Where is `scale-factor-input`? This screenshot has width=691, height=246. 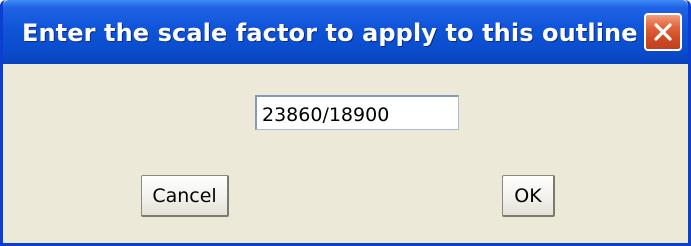
scale-factor-input is located at coordinates (357, 112).